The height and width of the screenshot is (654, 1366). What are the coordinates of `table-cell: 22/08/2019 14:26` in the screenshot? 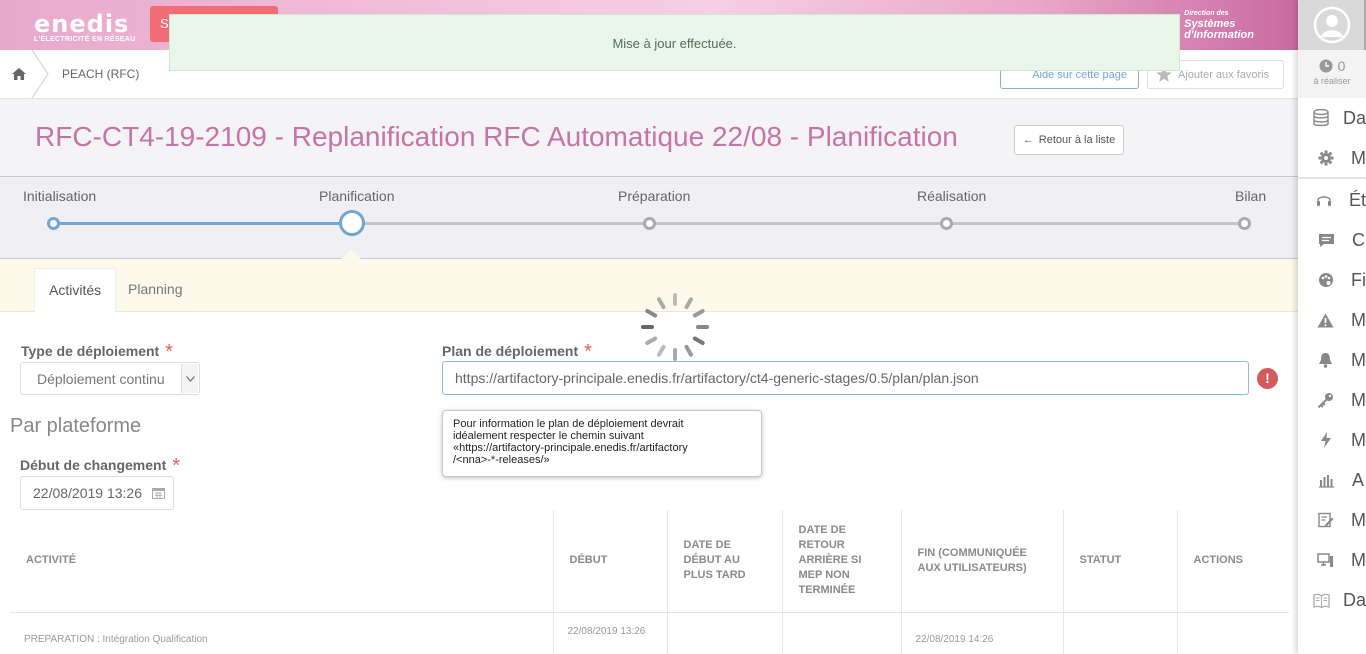 It's located at (982, 633).